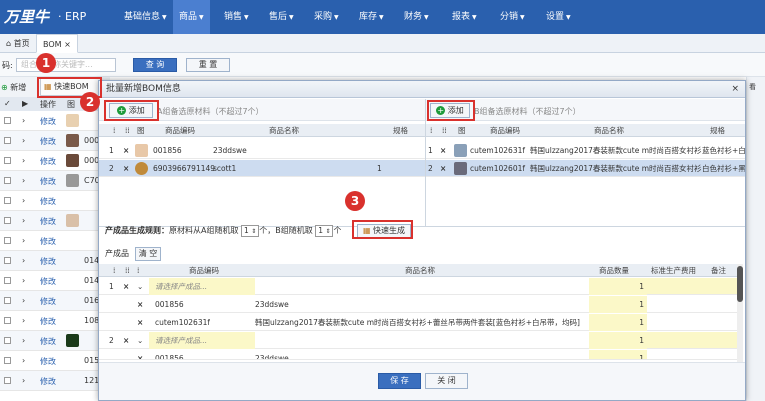 The image size is (765, 401). I want to click on scrollbar-track, so click(740, 313).